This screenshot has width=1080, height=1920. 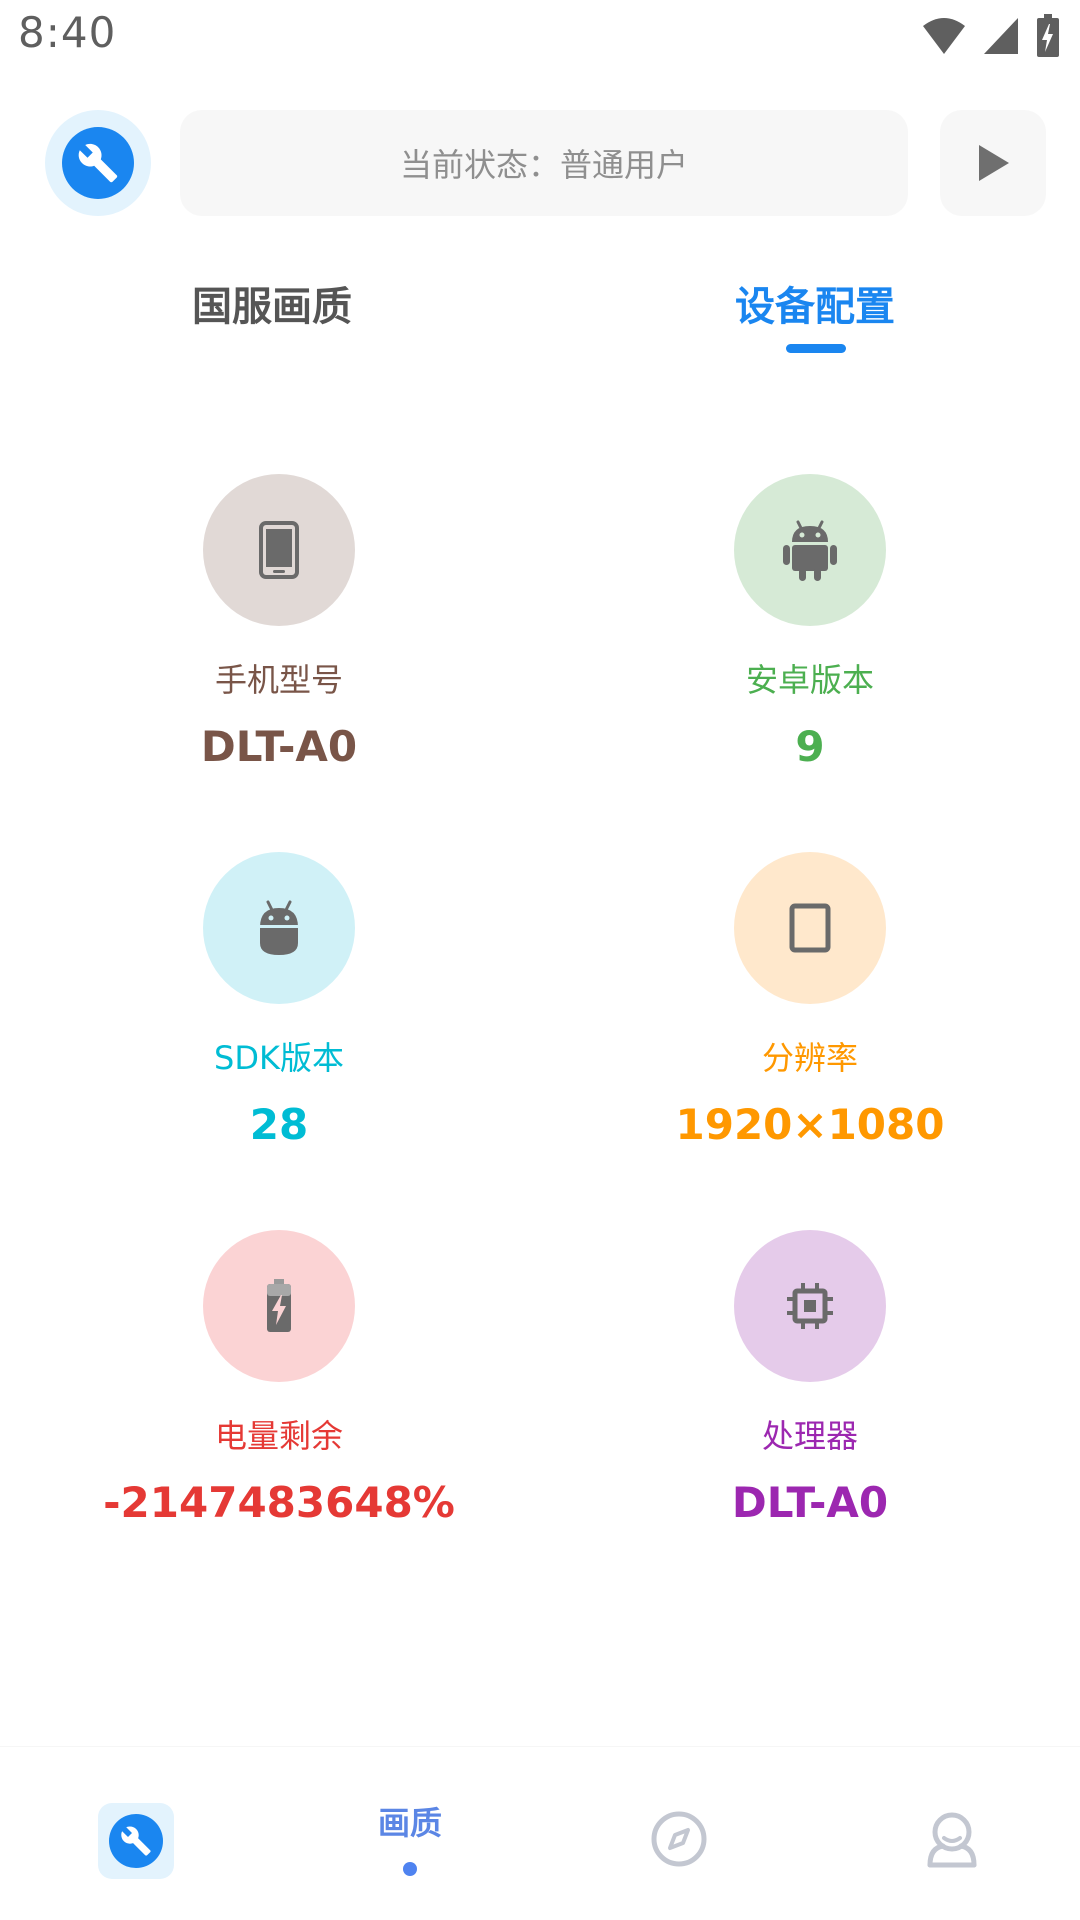 I want to click on info-value: 9, so click(x=810, y=746).